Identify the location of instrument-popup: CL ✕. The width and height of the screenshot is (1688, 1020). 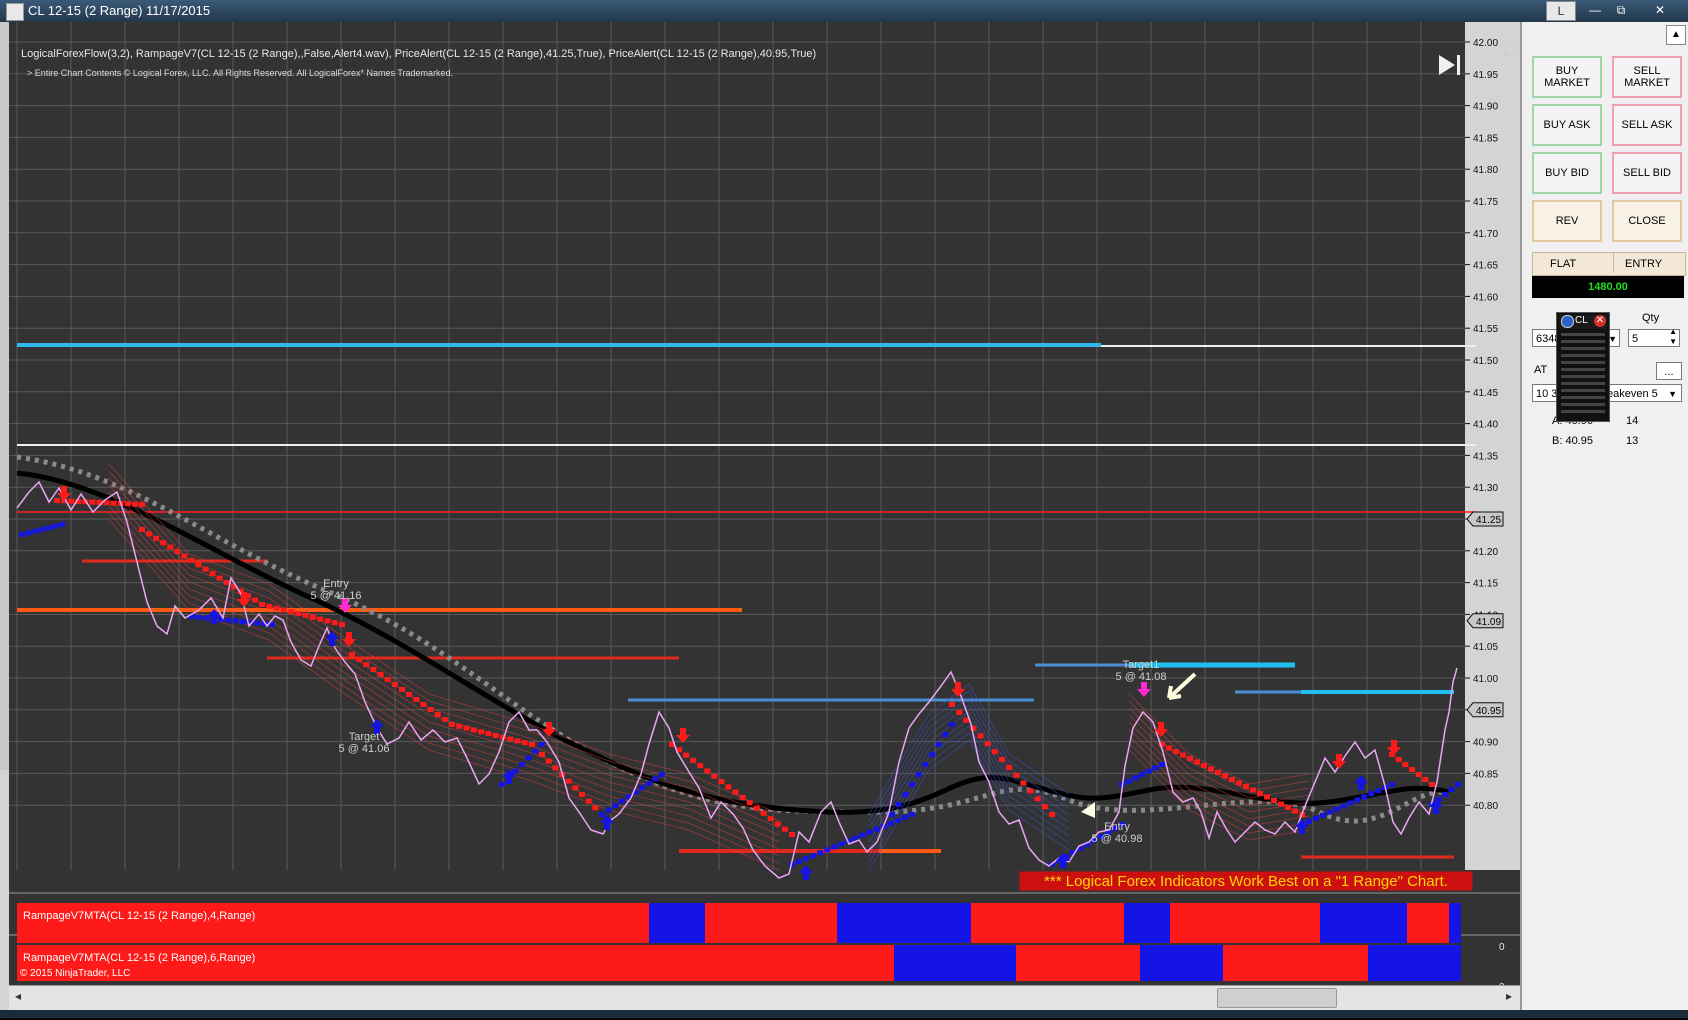
(1583, 367).